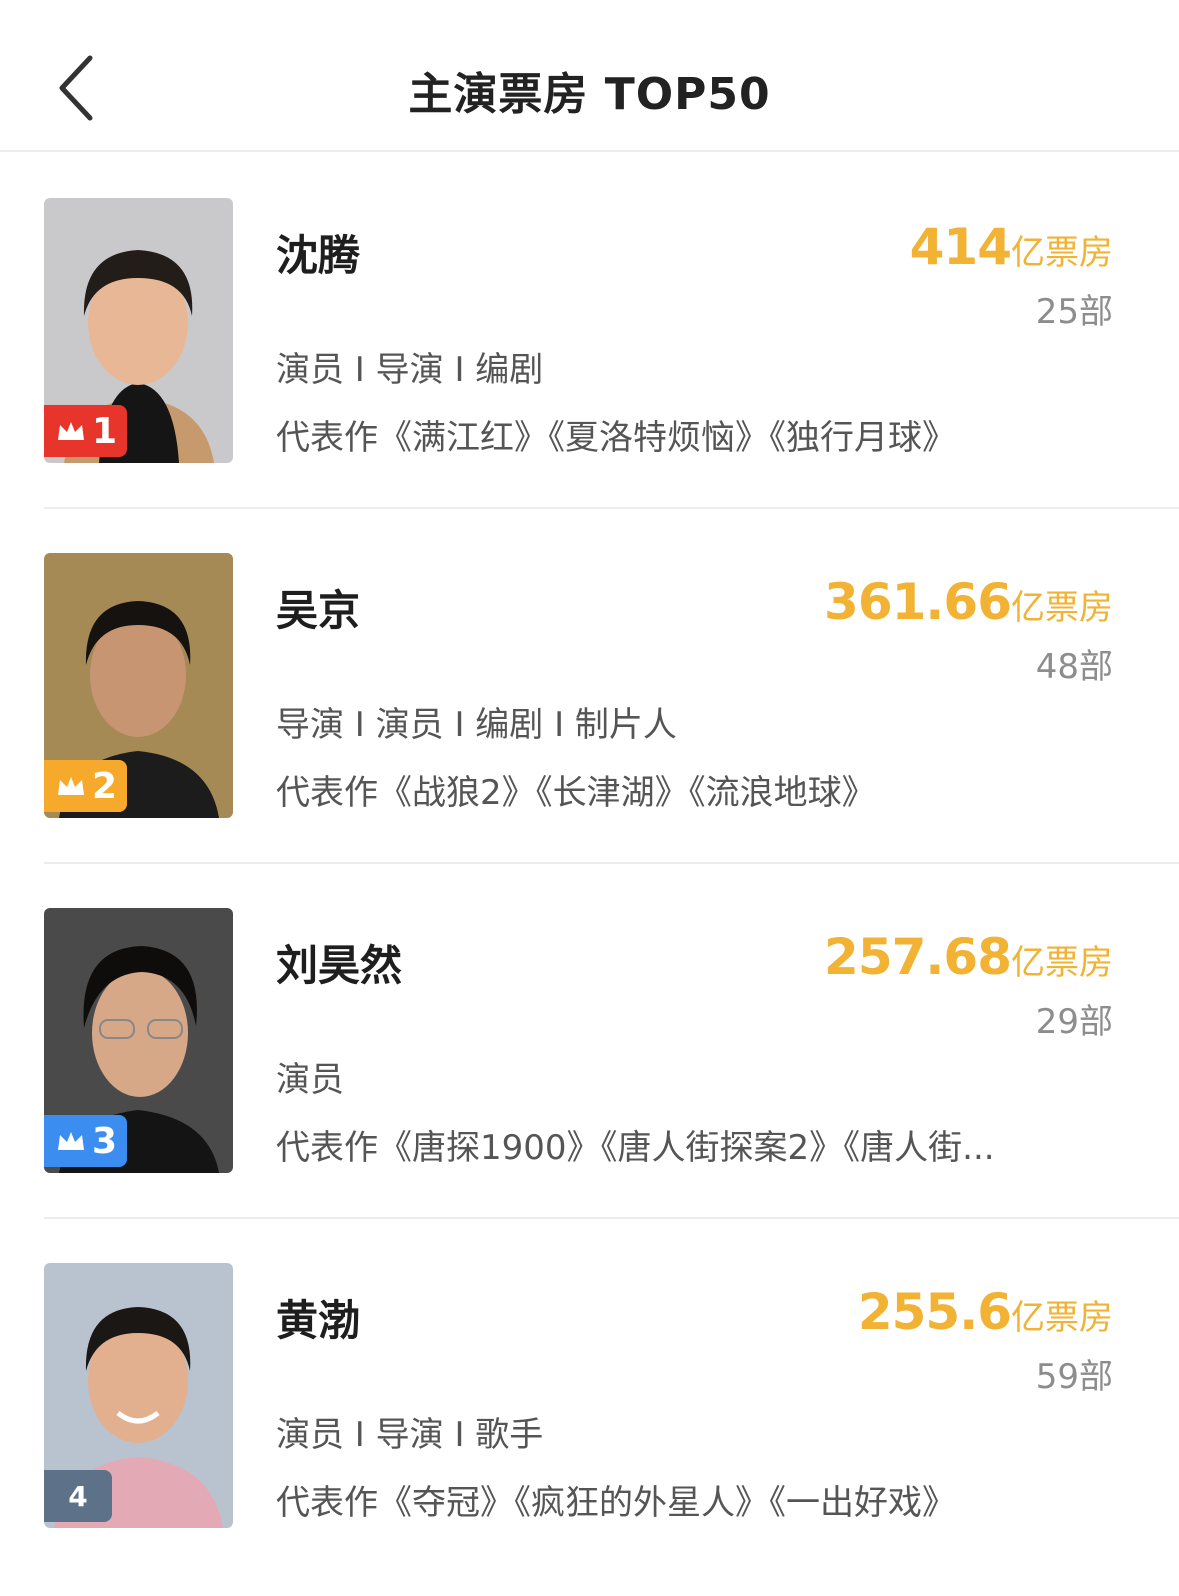 This screenshot has height=1596, width=1179. I want to click on boxoffice-total: 255.6亿票房, so click(985, 1312).